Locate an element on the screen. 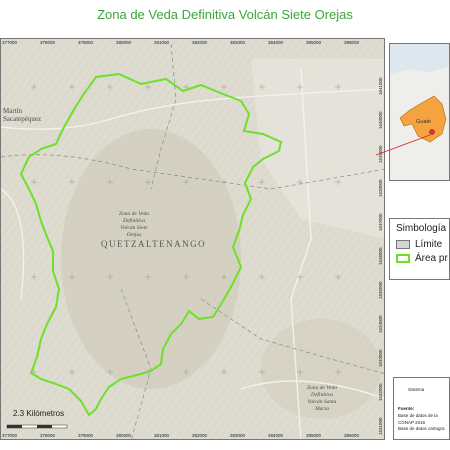  x-coord-label-top: 382000 is located at coordinates (200, 42).